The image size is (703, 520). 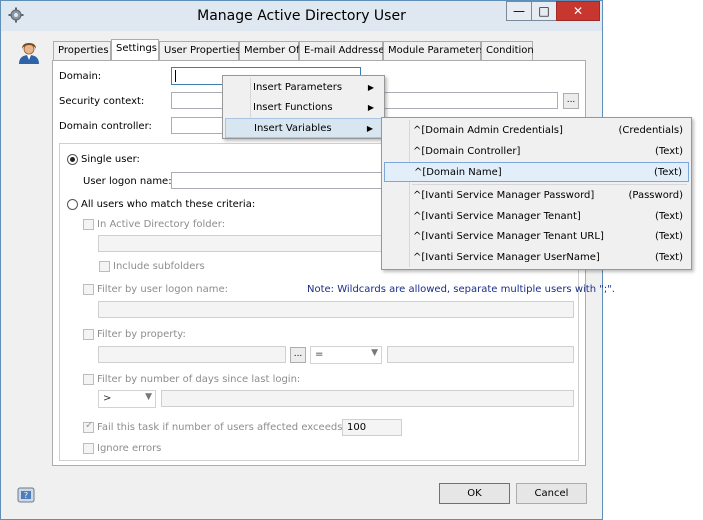 What do you see at coordinates (277, 180) in the screenshot?
I see `user-logon-name-input` at bounding box center [277, 180].